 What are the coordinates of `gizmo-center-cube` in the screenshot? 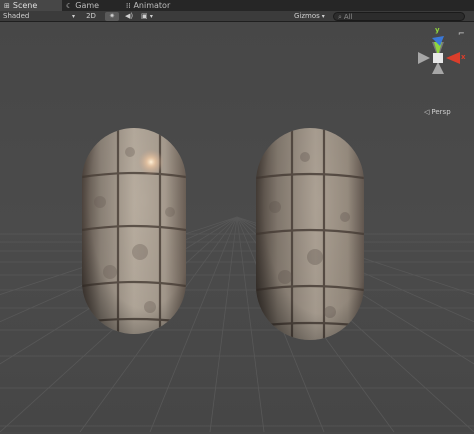 It's located at (438, 58).